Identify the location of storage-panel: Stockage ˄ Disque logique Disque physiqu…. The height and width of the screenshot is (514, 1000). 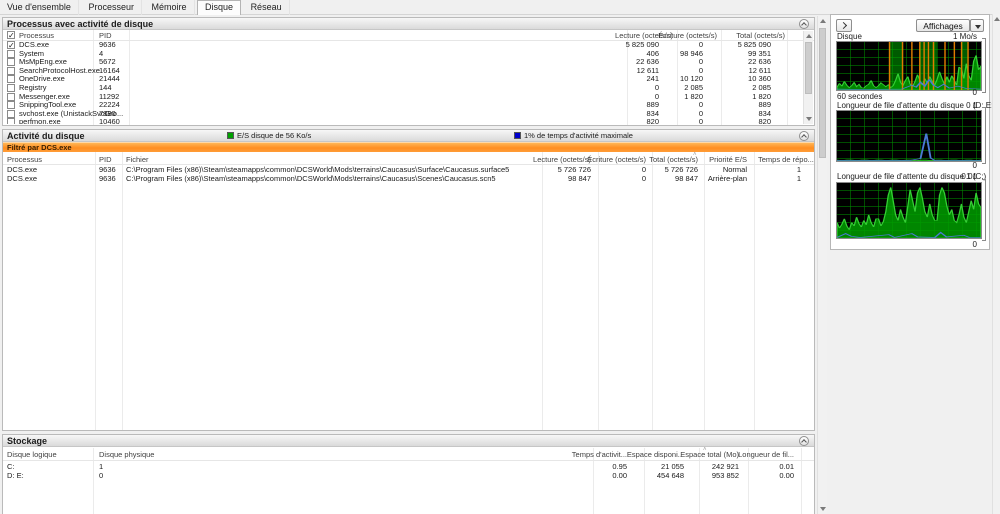
(408, 474).